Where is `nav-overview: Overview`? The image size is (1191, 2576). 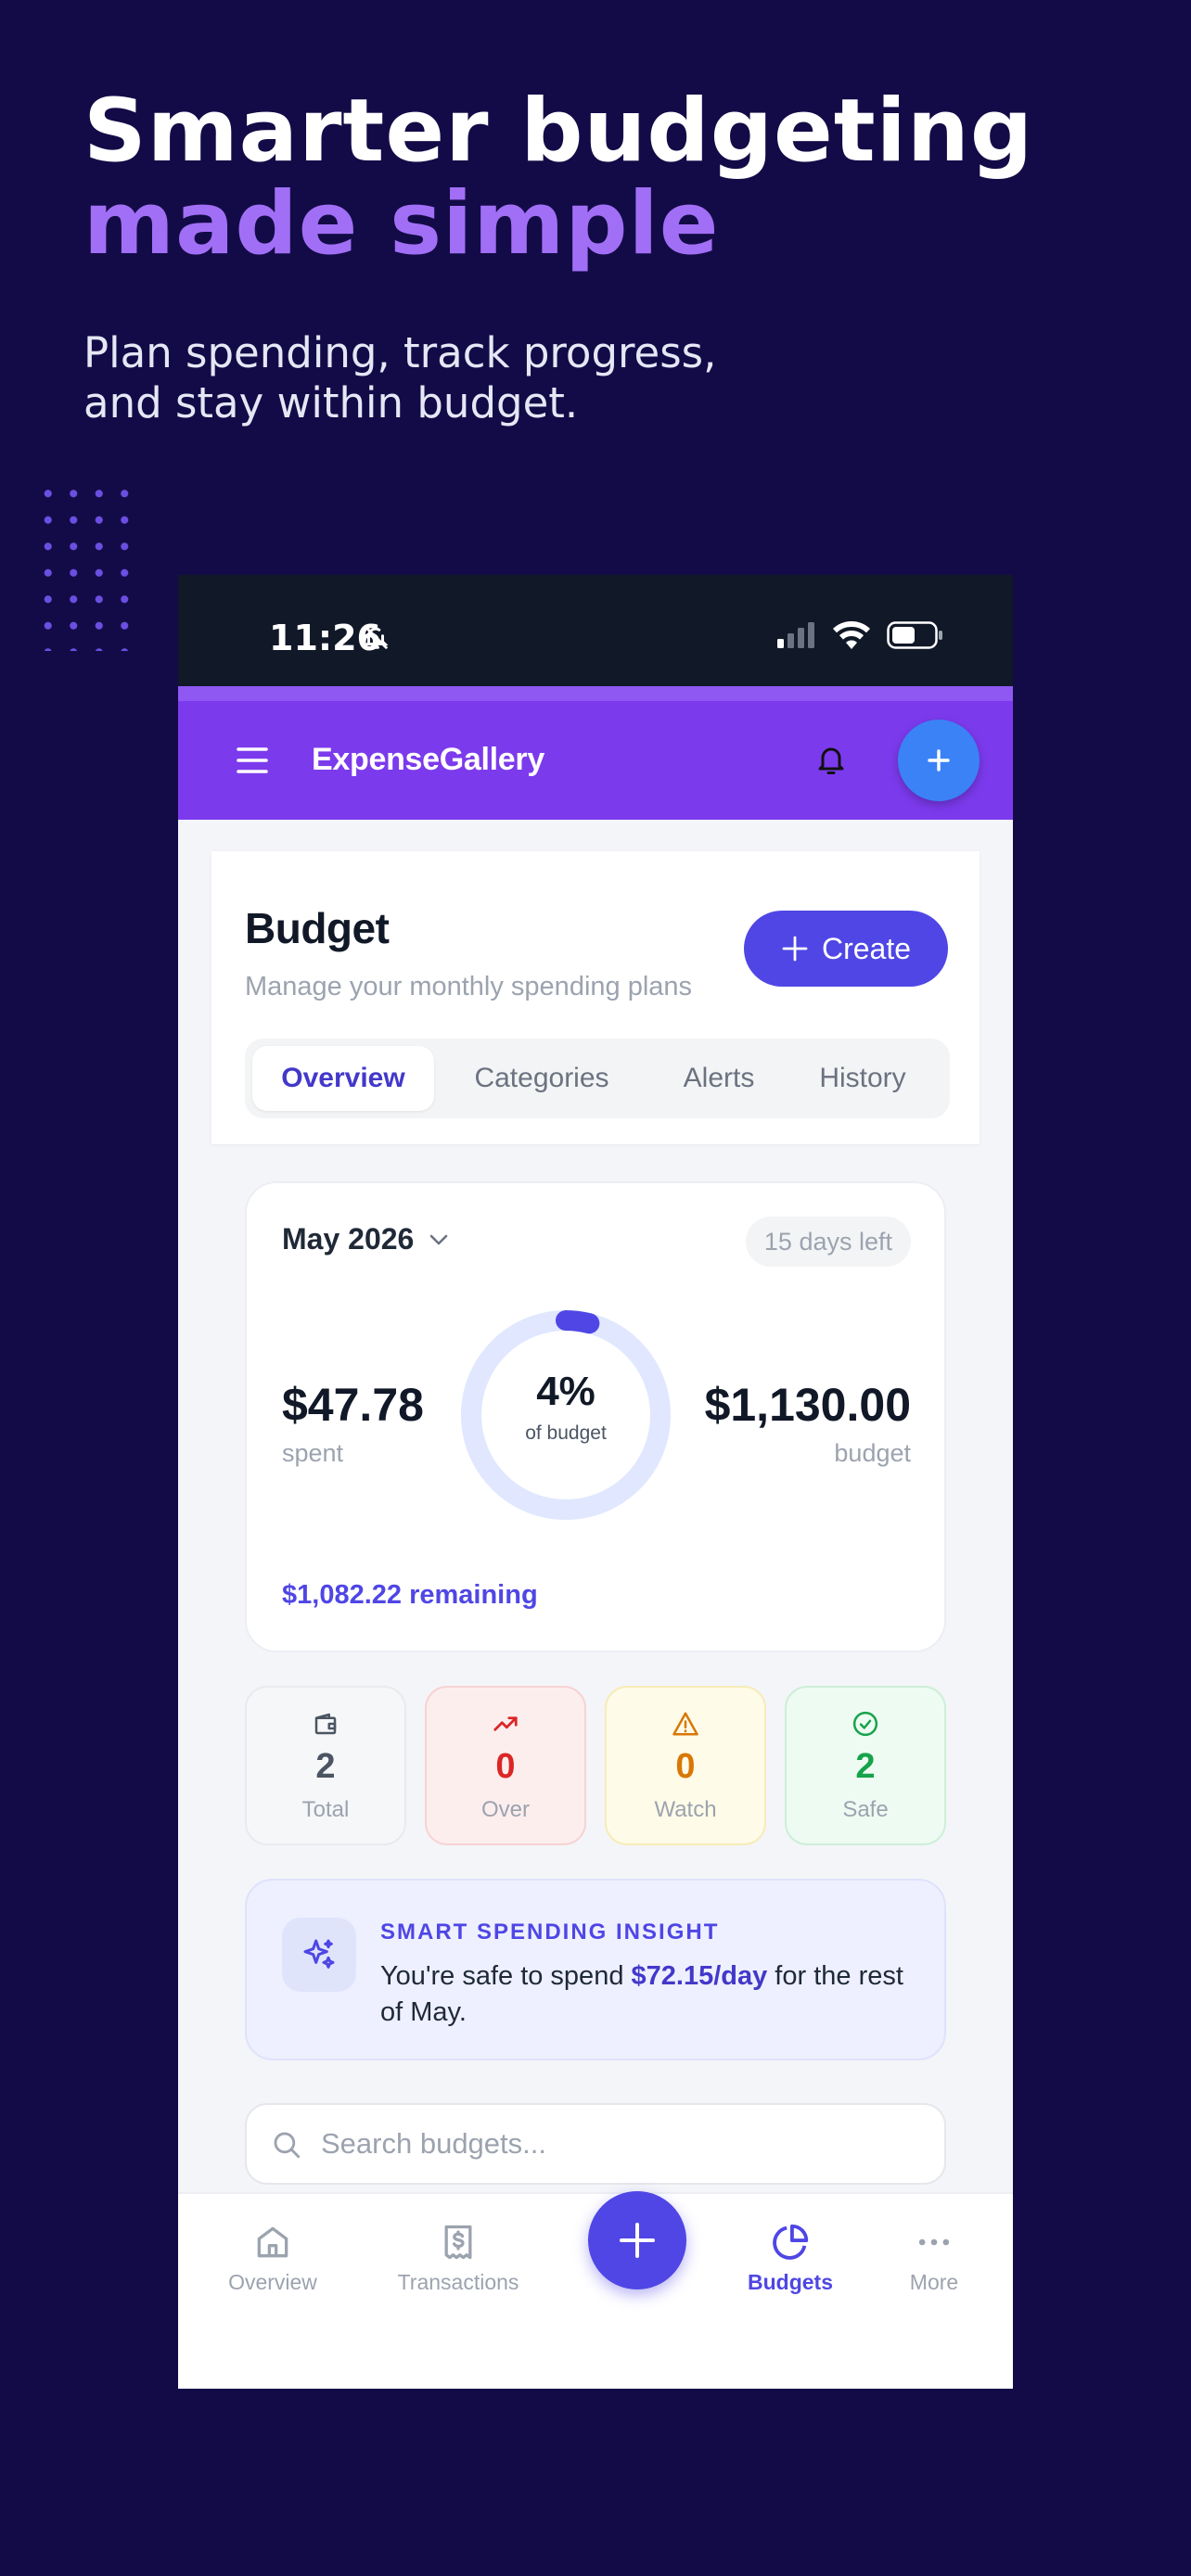
nav-overview: Overview is located at coordinates (272, 2257).